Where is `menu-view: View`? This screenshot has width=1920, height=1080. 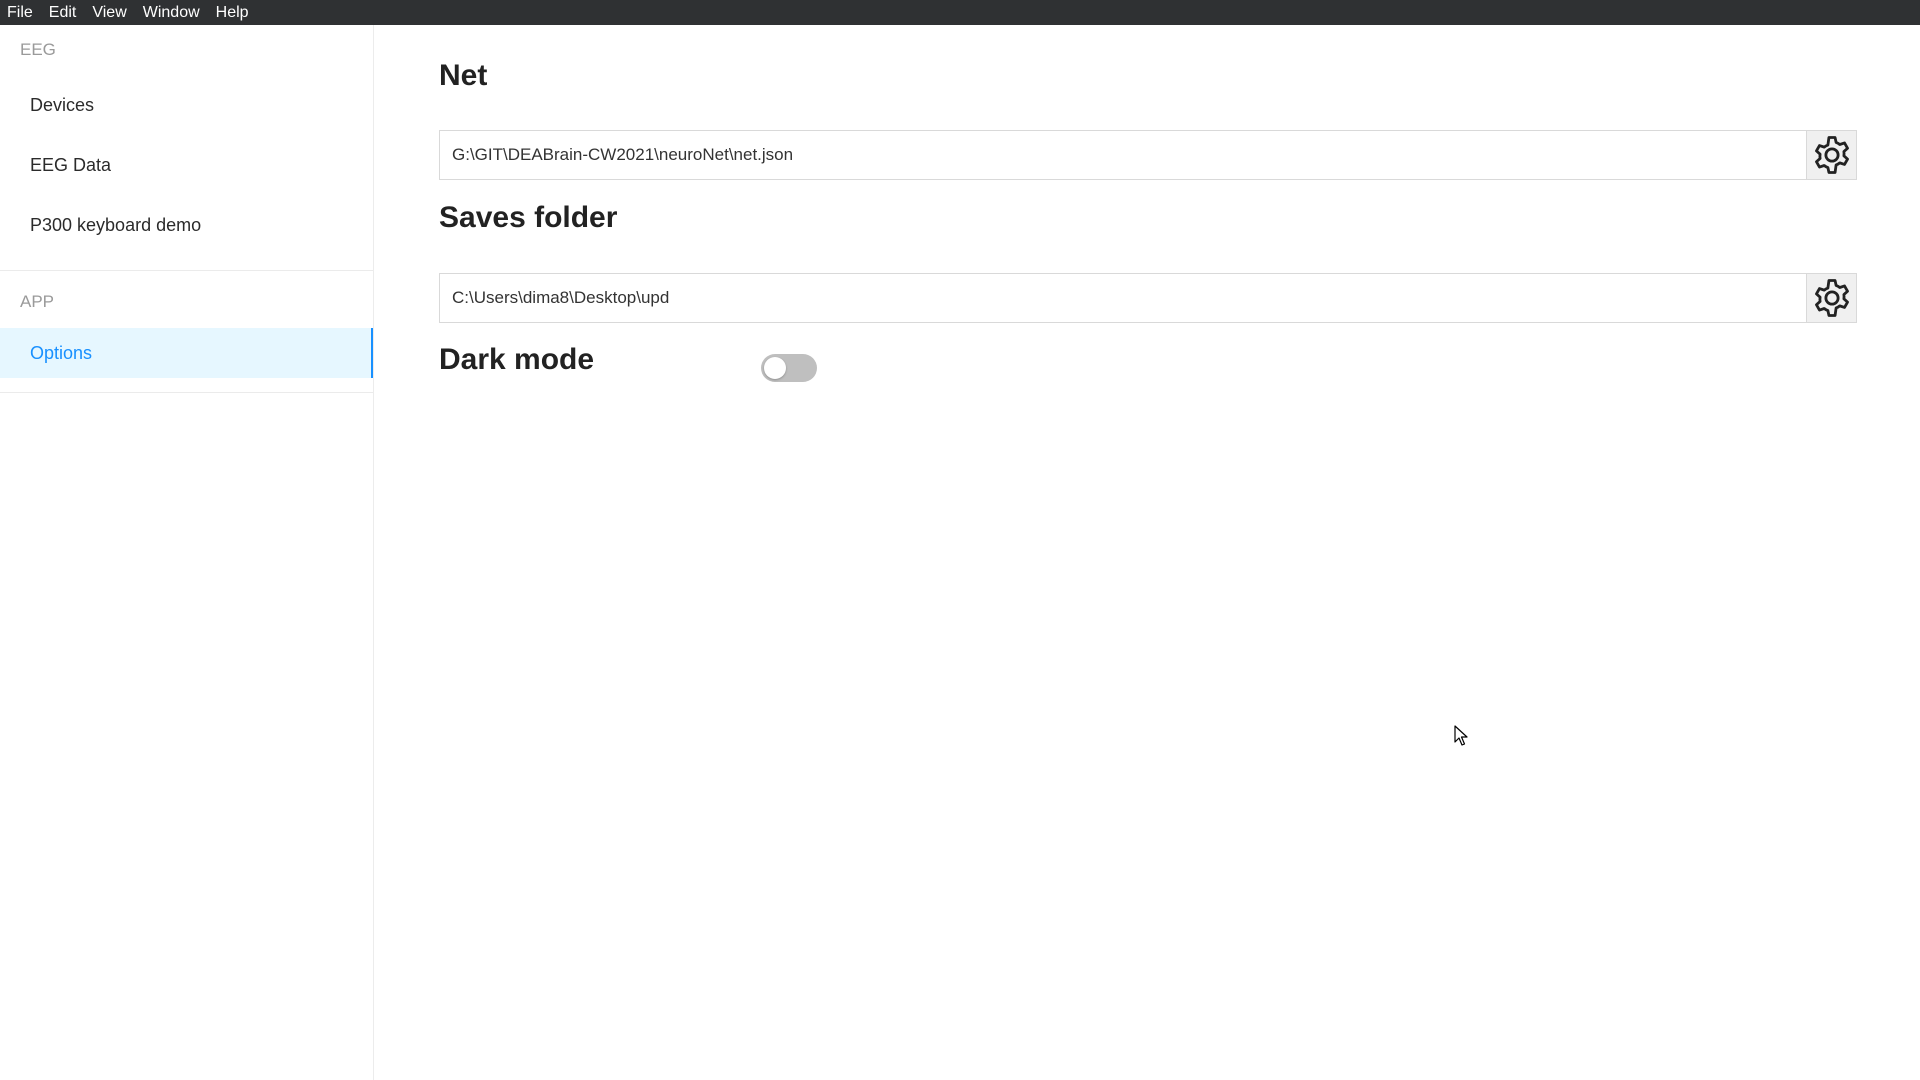 menu-view: View is located at coordinates (109, 12).